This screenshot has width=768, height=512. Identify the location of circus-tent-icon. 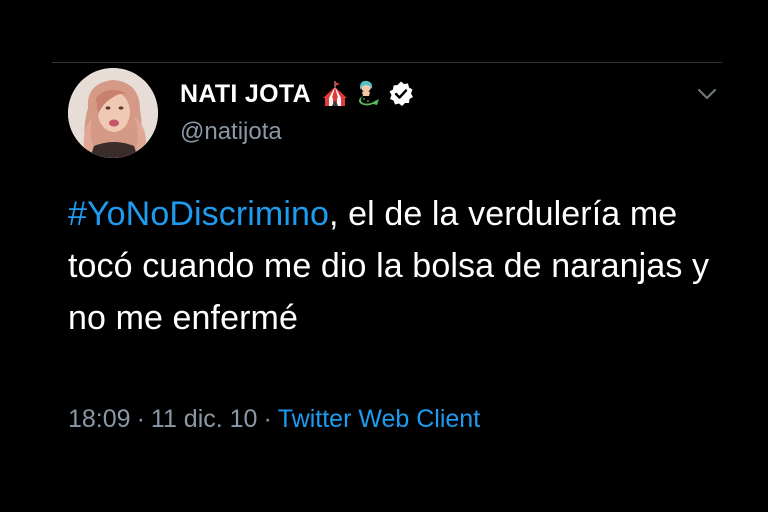
(335, 94).